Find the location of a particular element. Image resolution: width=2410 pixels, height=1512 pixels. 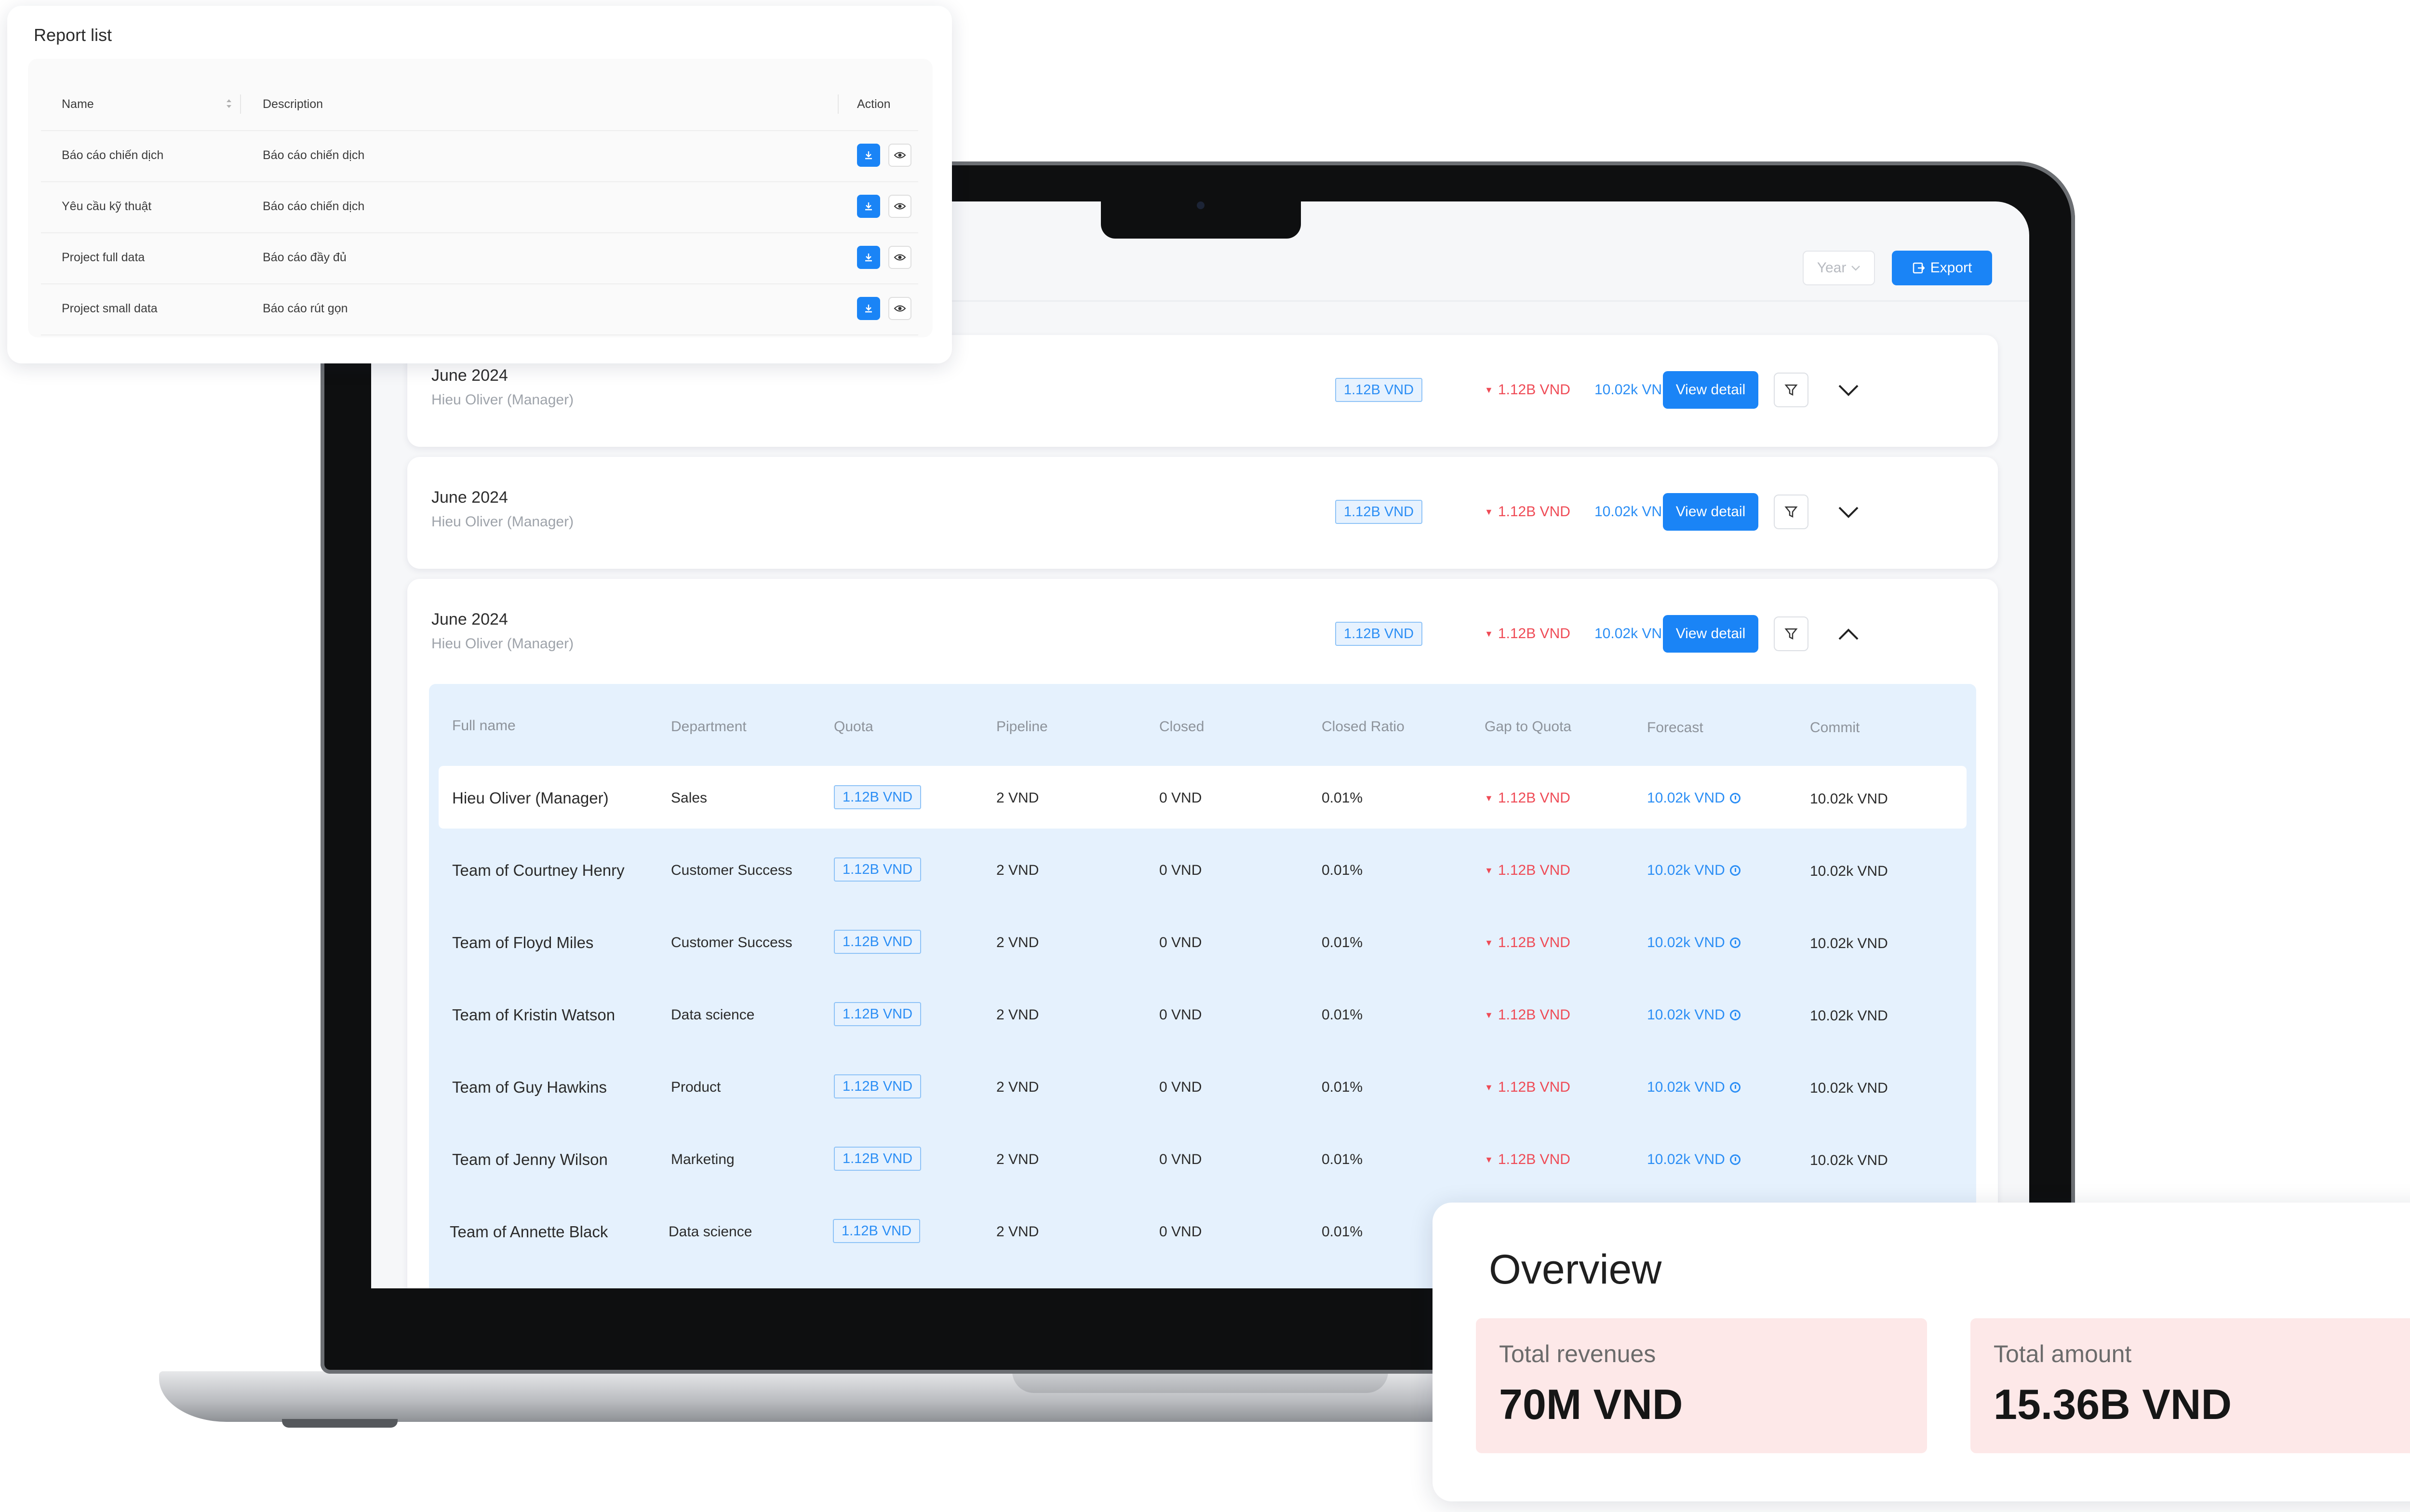

col-header-action: Action is located at coordinates (874, 104).